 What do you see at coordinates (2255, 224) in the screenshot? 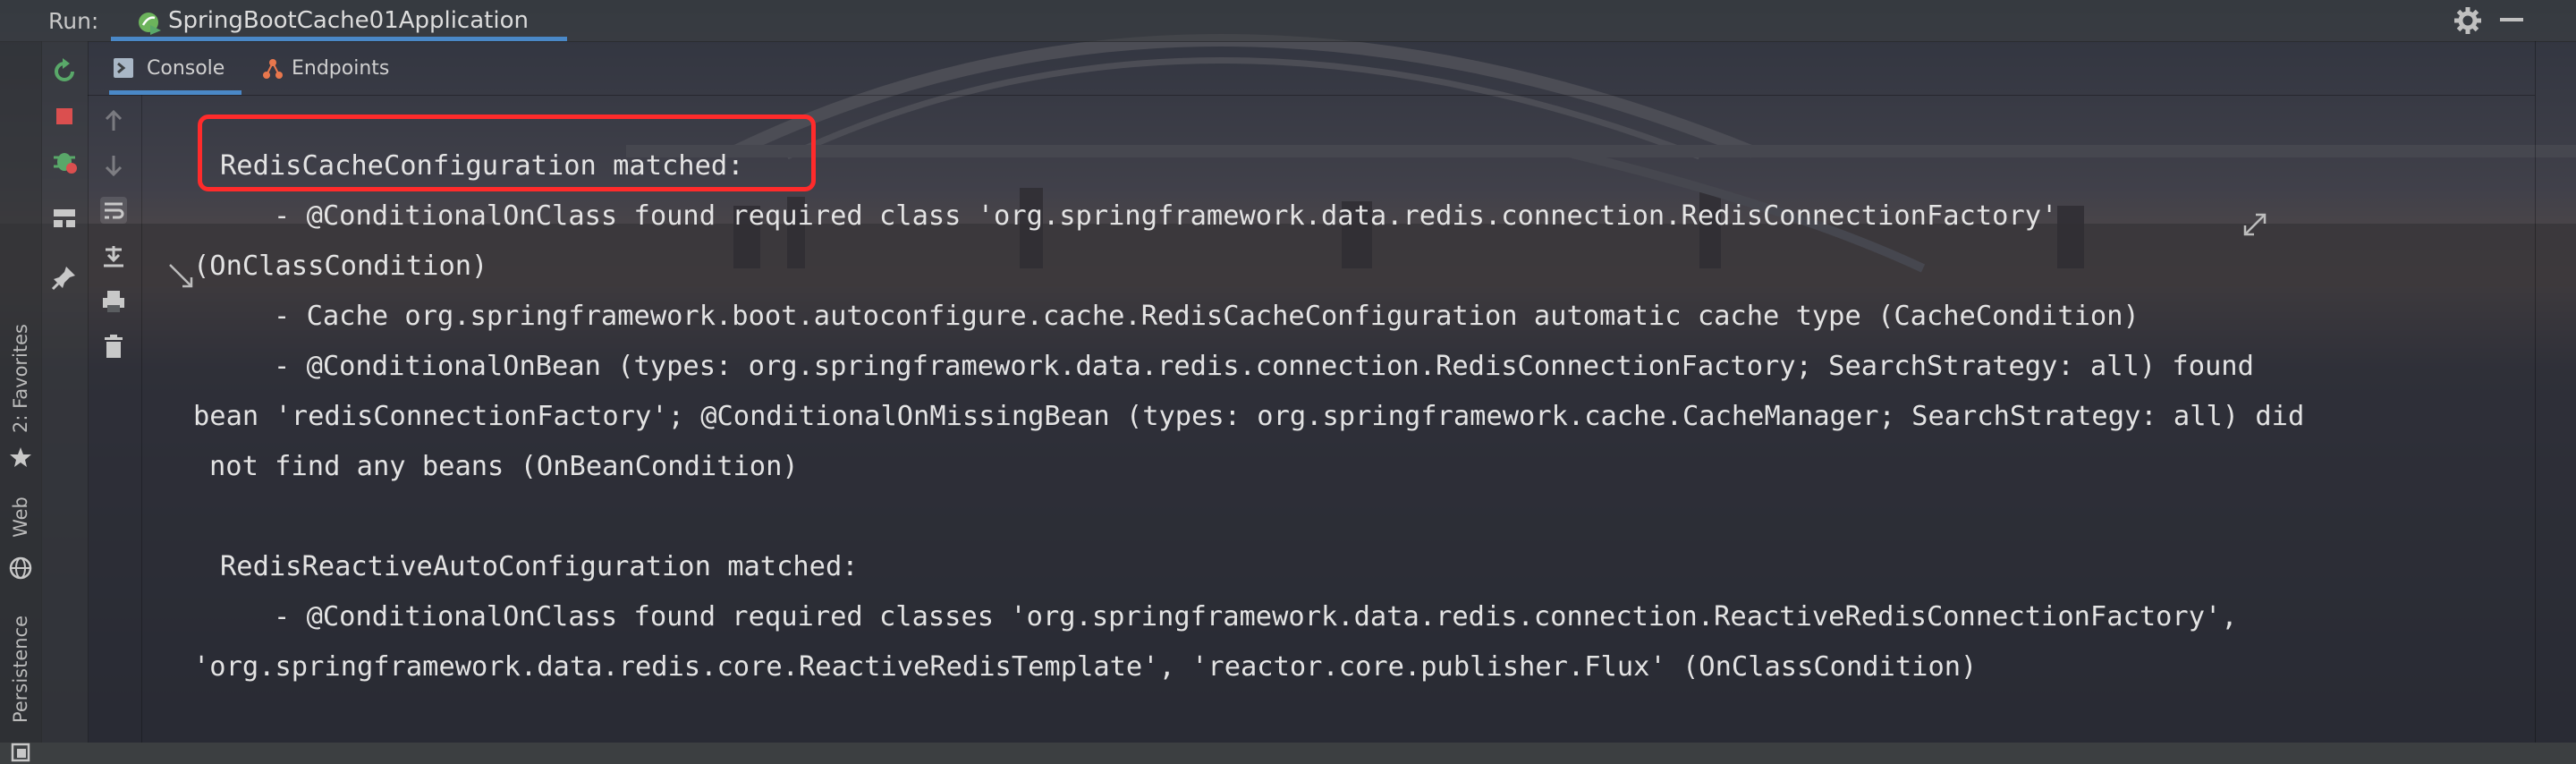
I see `wrap-continue-icon` at bounding box center [2255, 224].